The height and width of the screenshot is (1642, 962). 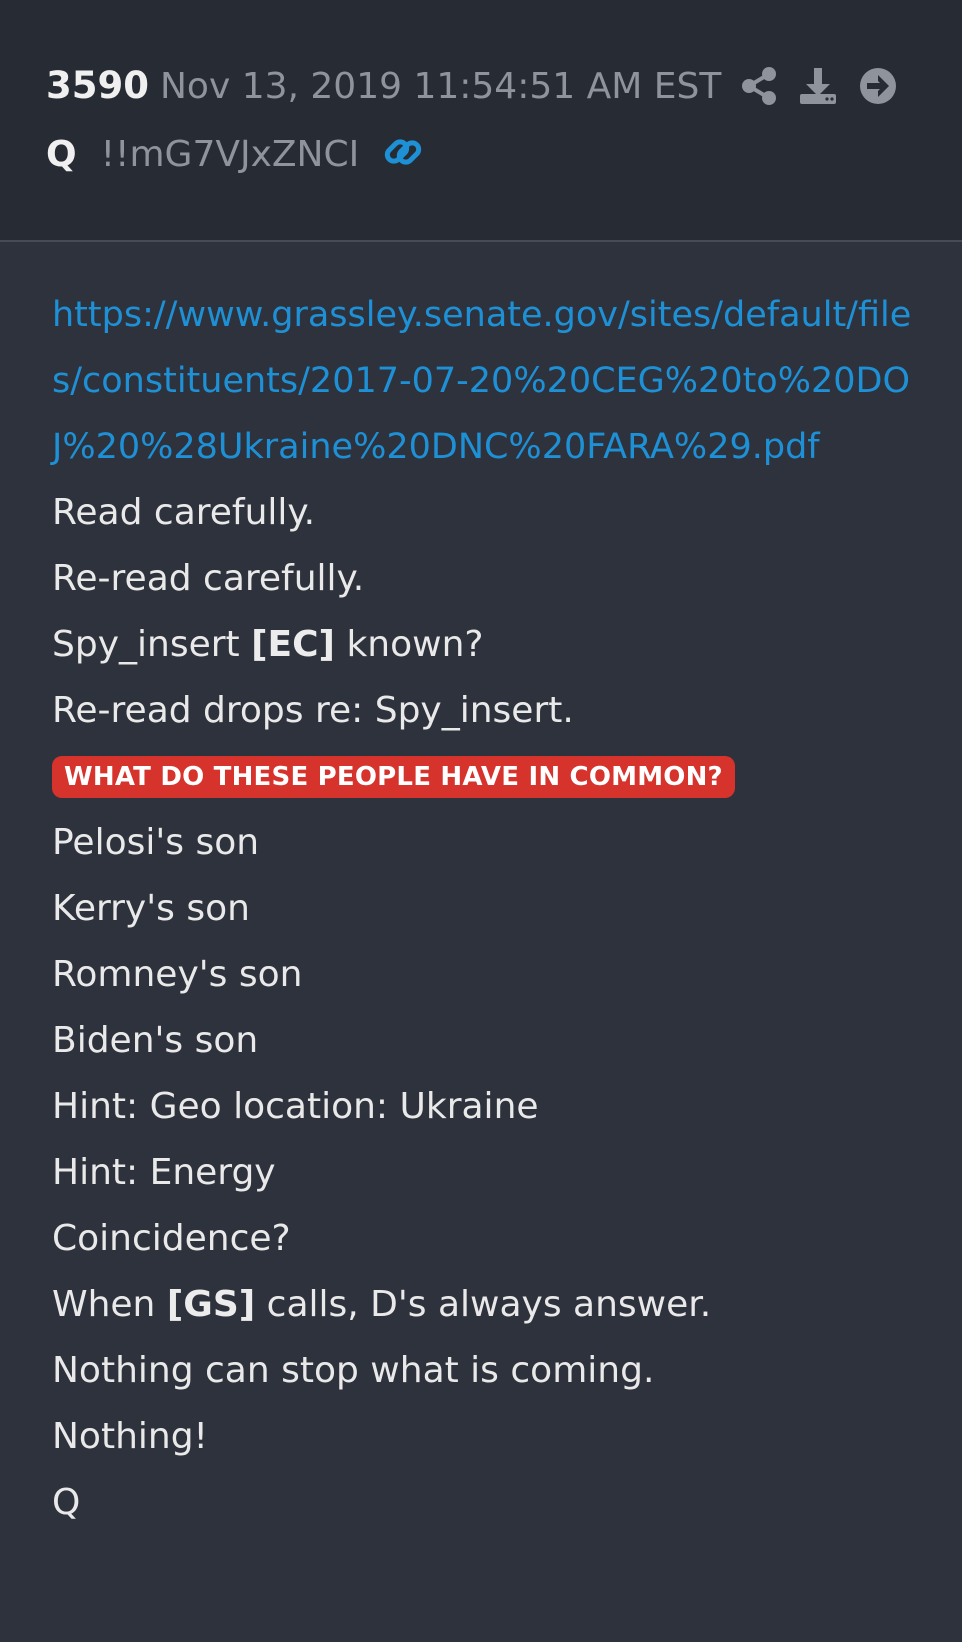 I want to click on tripcode: !!mG7VJxZNCI, so click(x=230, y=154).